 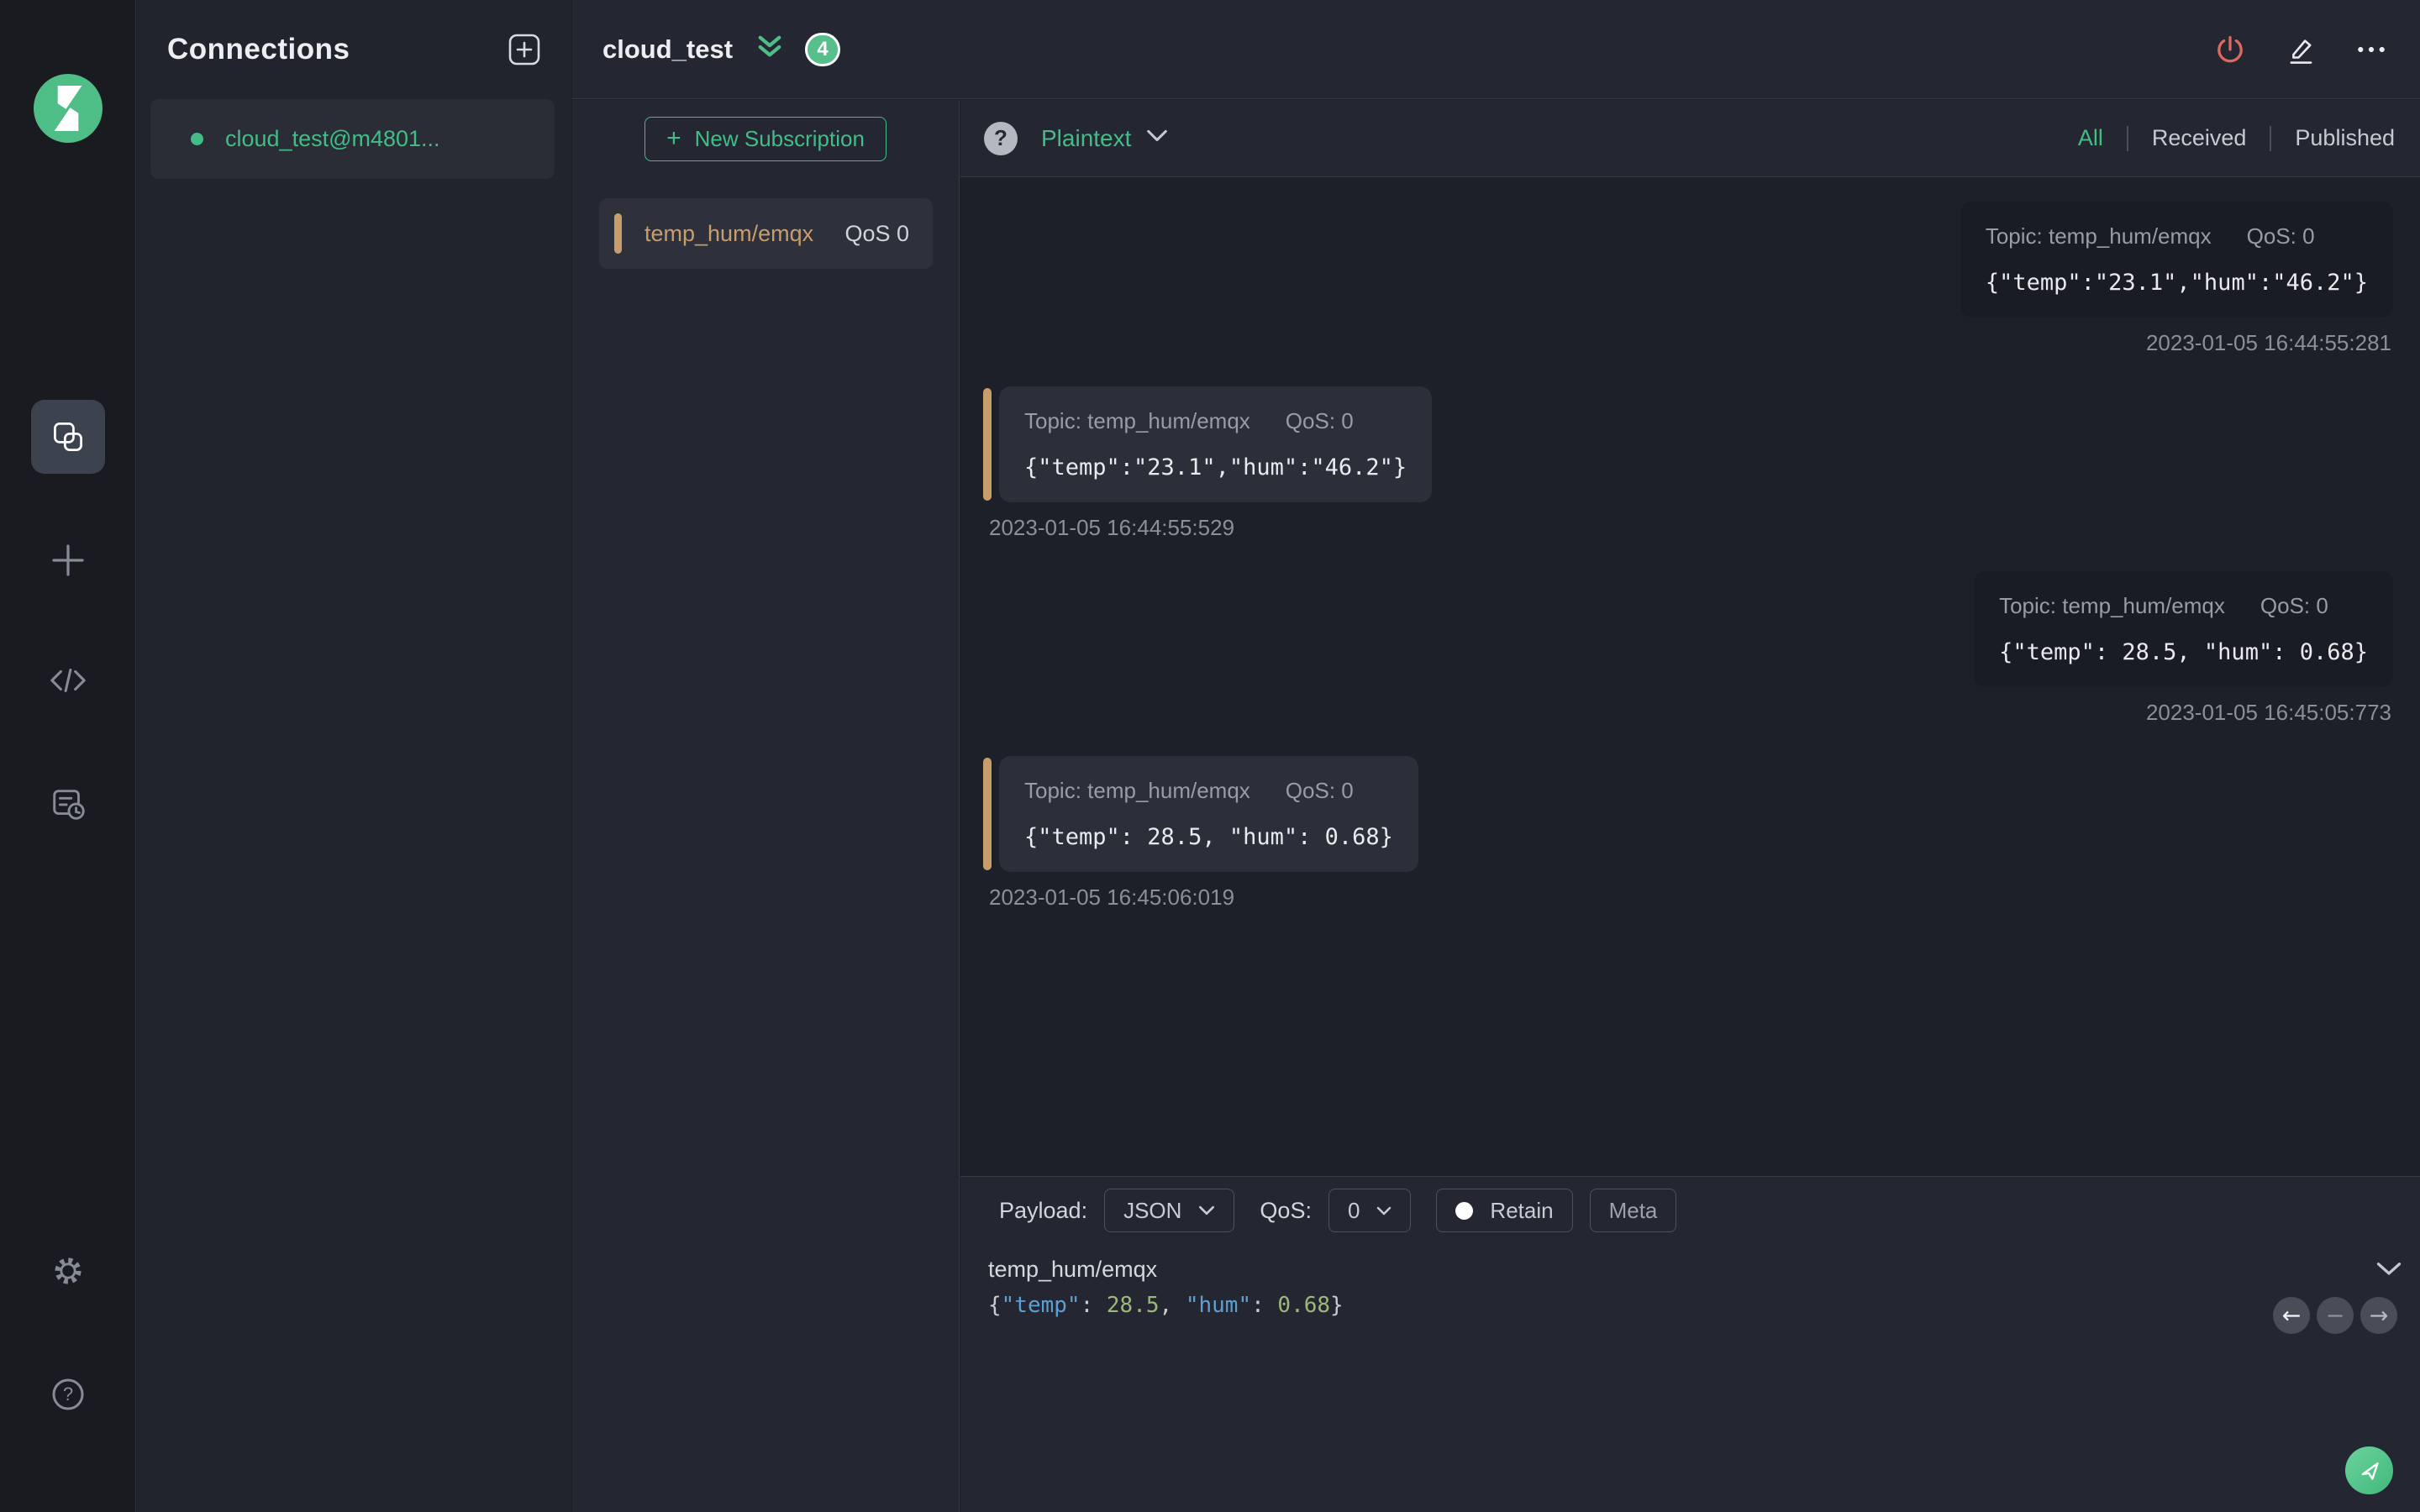 I want to click on collapse-panel-chevrons-icon, so click(x=770, y=49).